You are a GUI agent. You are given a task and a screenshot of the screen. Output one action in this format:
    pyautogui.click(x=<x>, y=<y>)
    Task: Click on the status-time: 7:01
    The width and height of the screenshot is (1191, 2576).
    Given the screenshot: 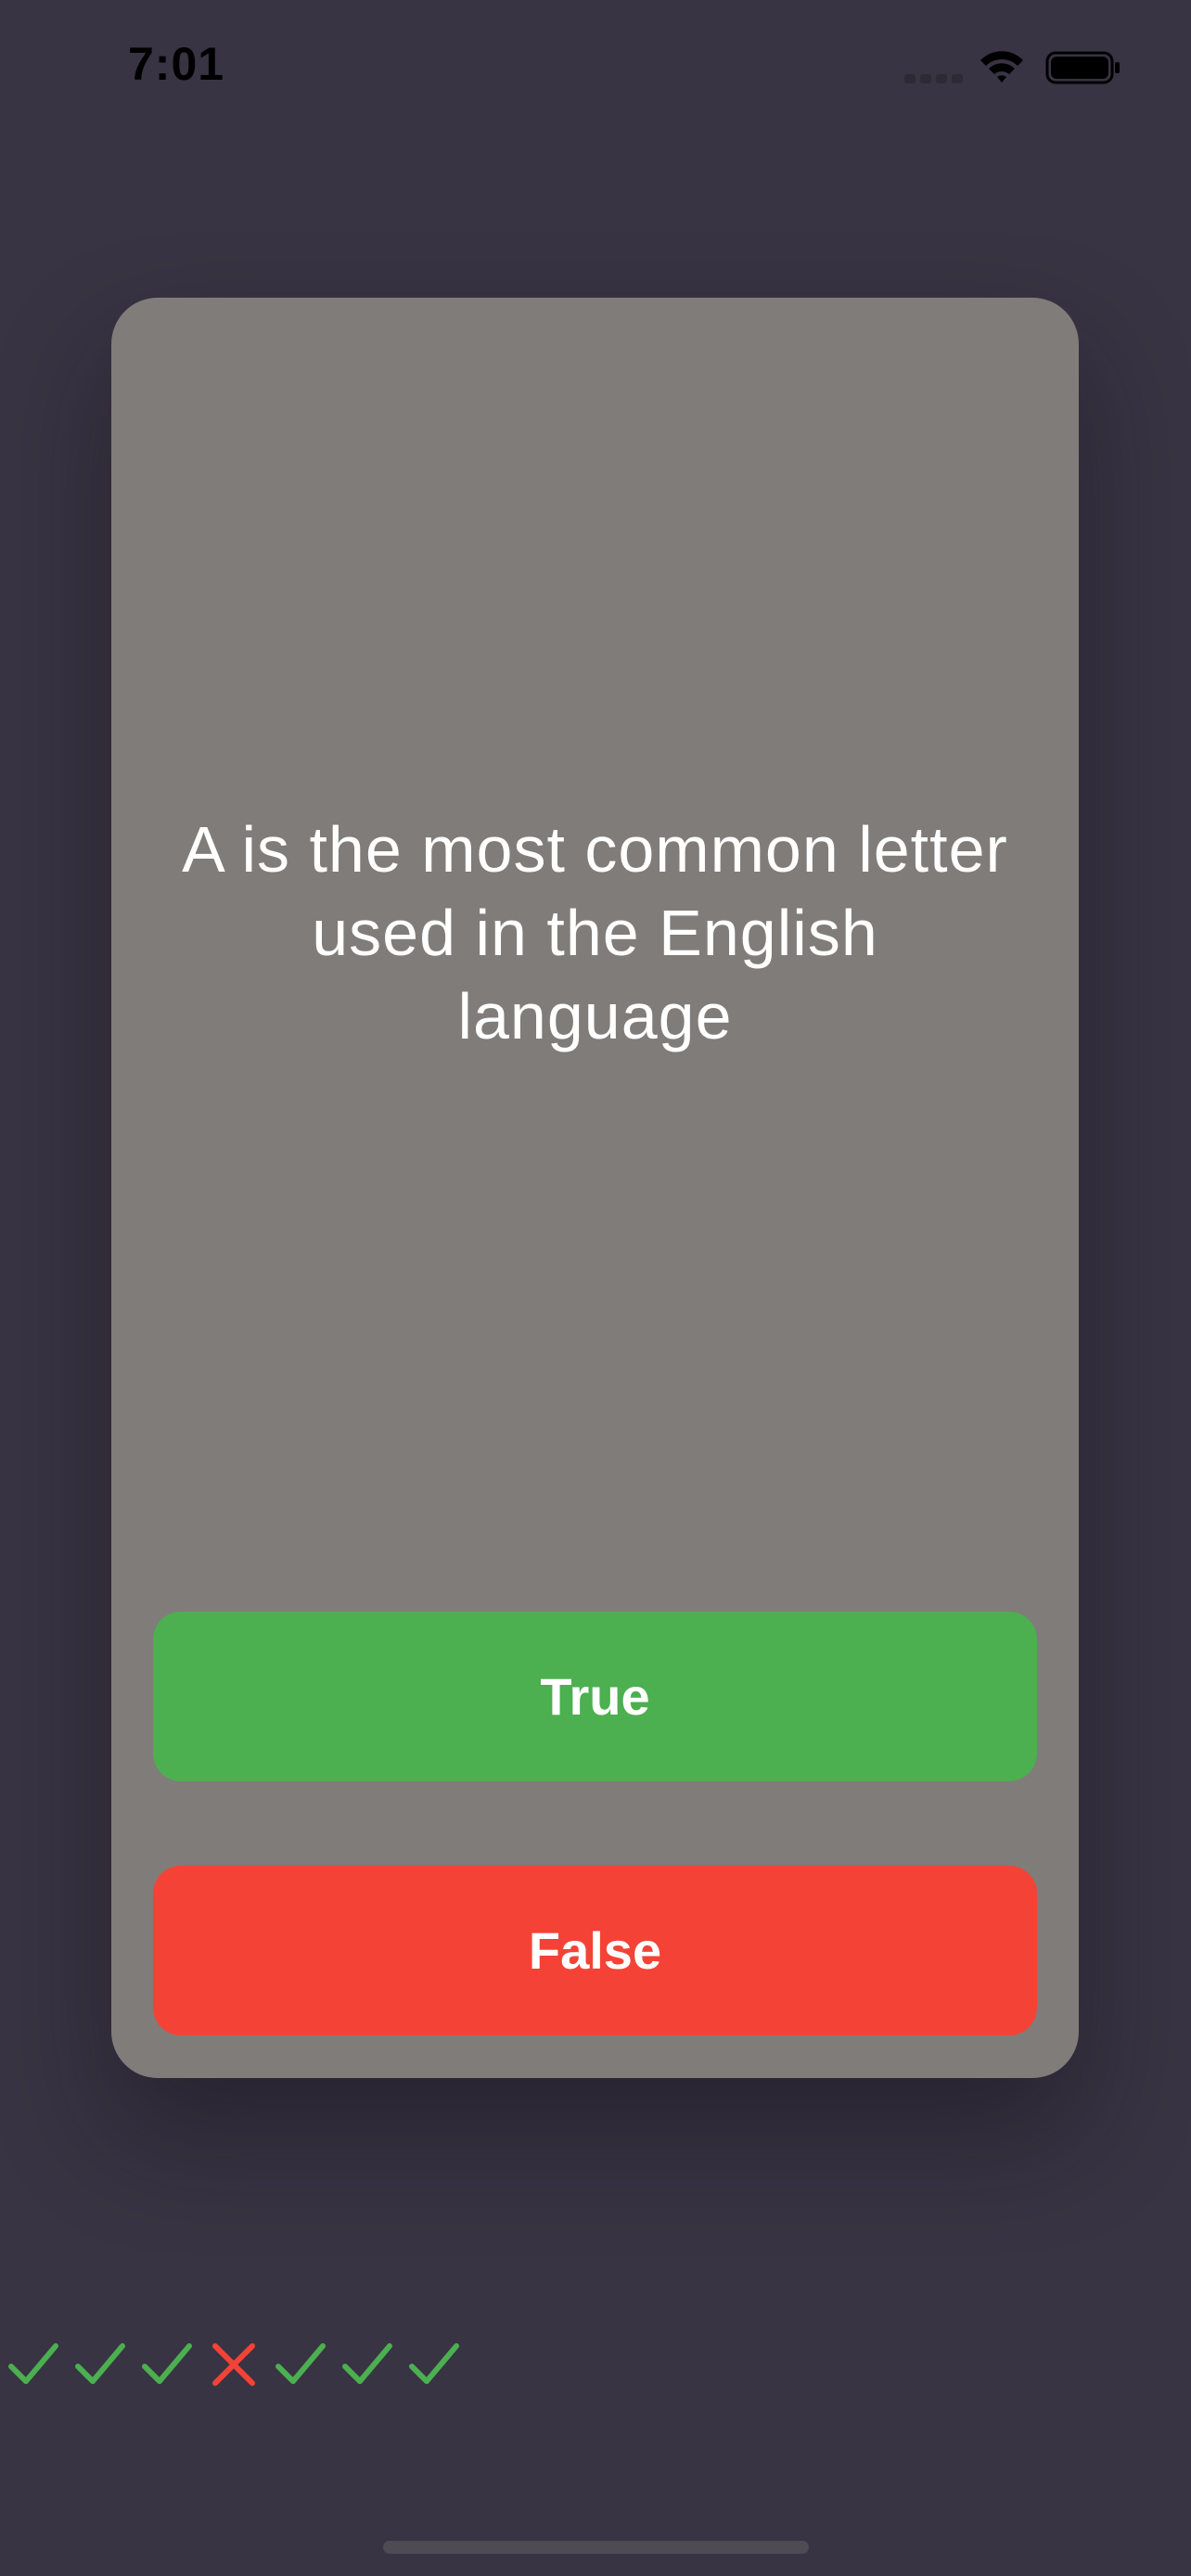 What is the action you would take?
    pyautogui.click(x=177, y=64)
    